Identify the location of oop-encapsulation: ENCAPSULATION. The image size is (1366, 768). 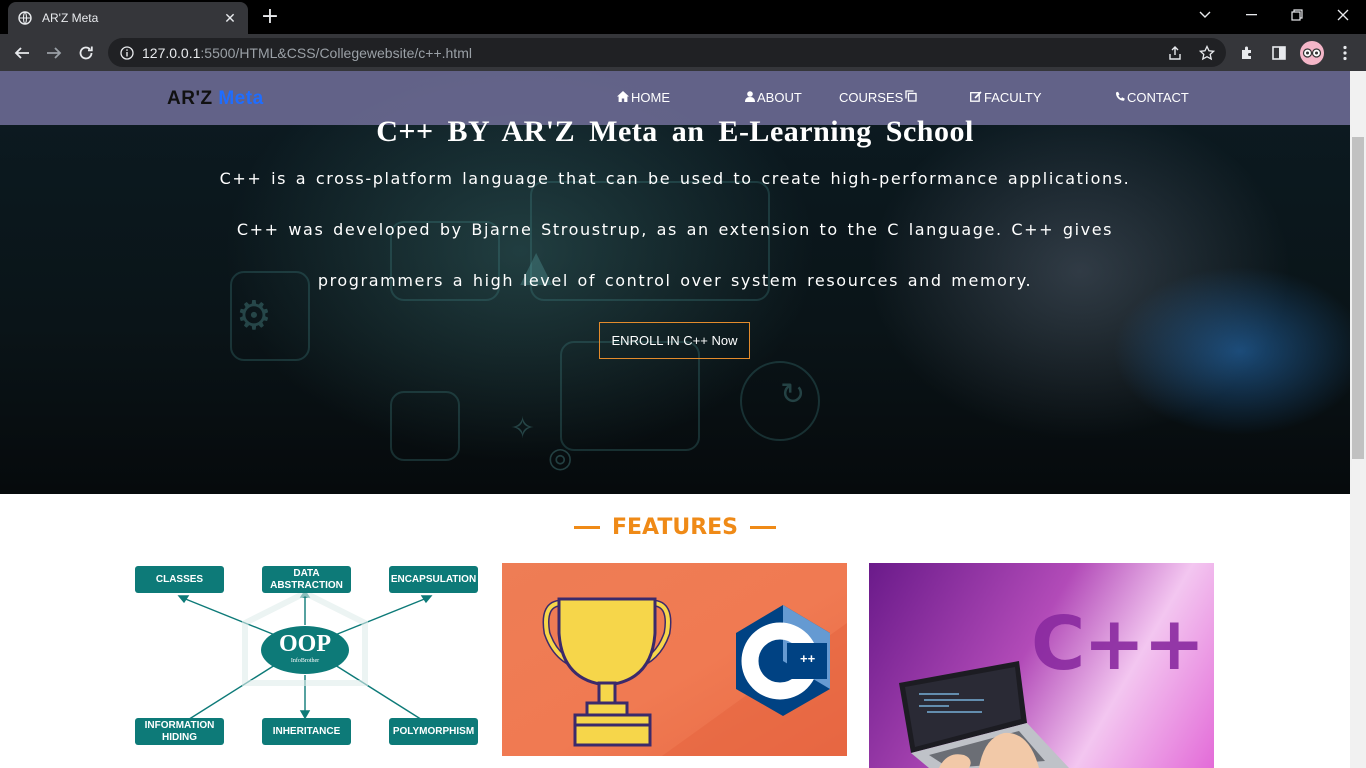
(433, 579).